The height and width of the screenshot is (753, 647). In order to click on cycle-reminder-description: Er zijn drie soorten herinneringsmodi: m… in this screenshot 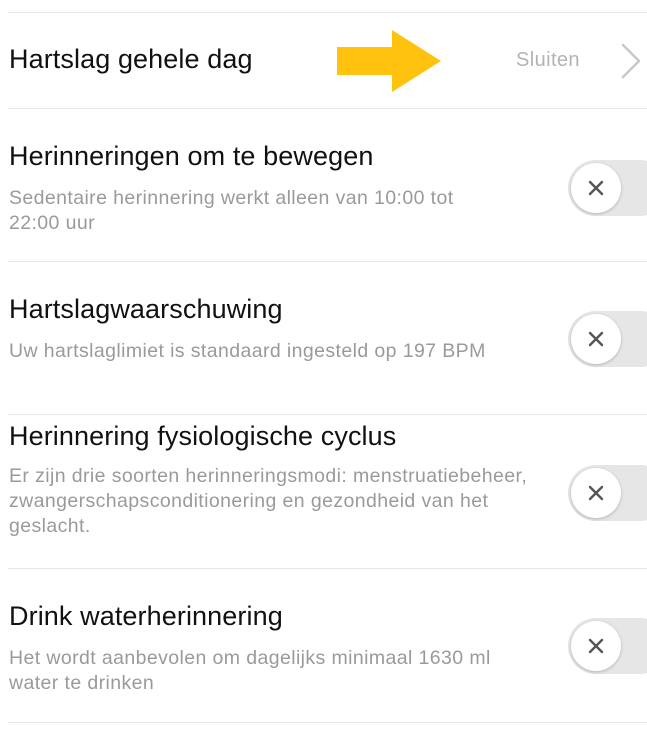, I will do `click(268, 501)`.